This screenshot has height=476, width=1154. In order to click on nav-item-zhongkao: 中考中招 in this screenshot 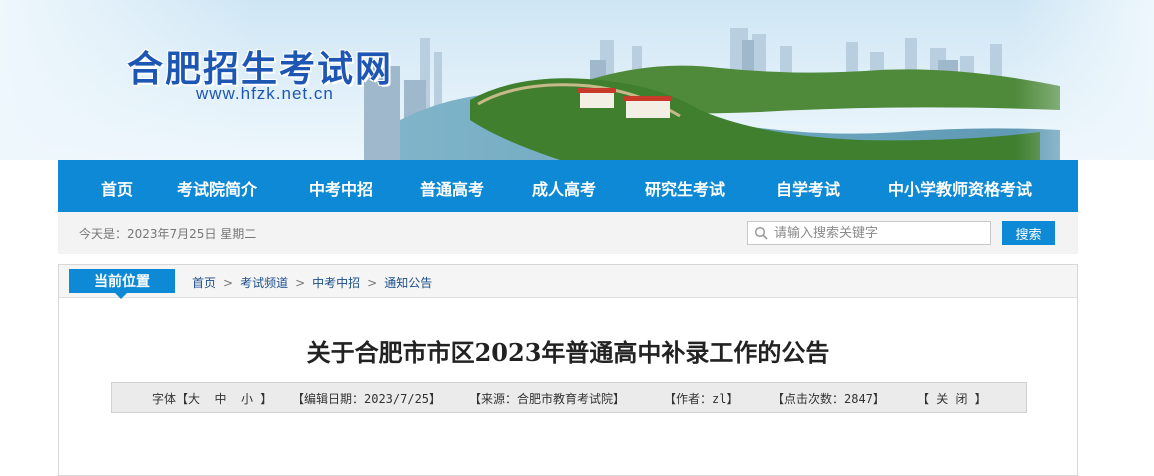, I will do `click(341, 188)`.